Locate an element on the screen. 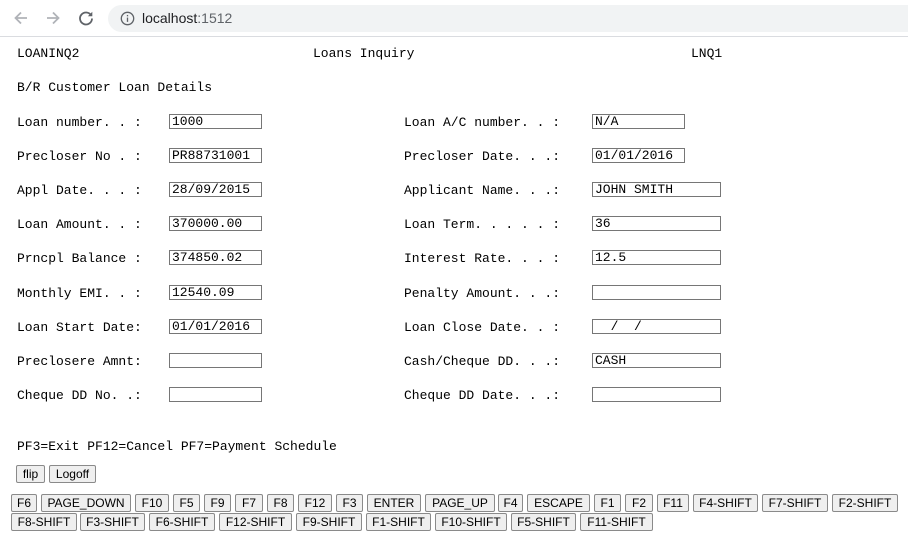 This screenshot has height=545, width=908. appl-date-field is located at coordinates (215, 189).